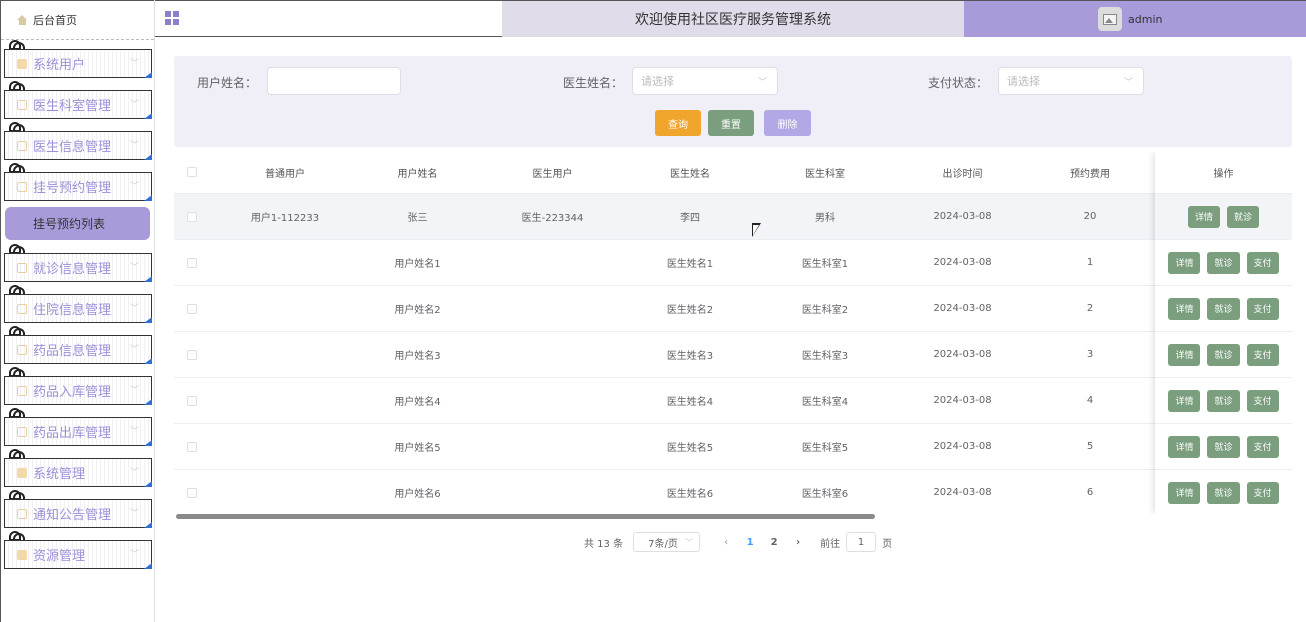  Describe the element at coordinates (726, 542) in the screenshot. I see `prev-page-icon: ‹` at that location.